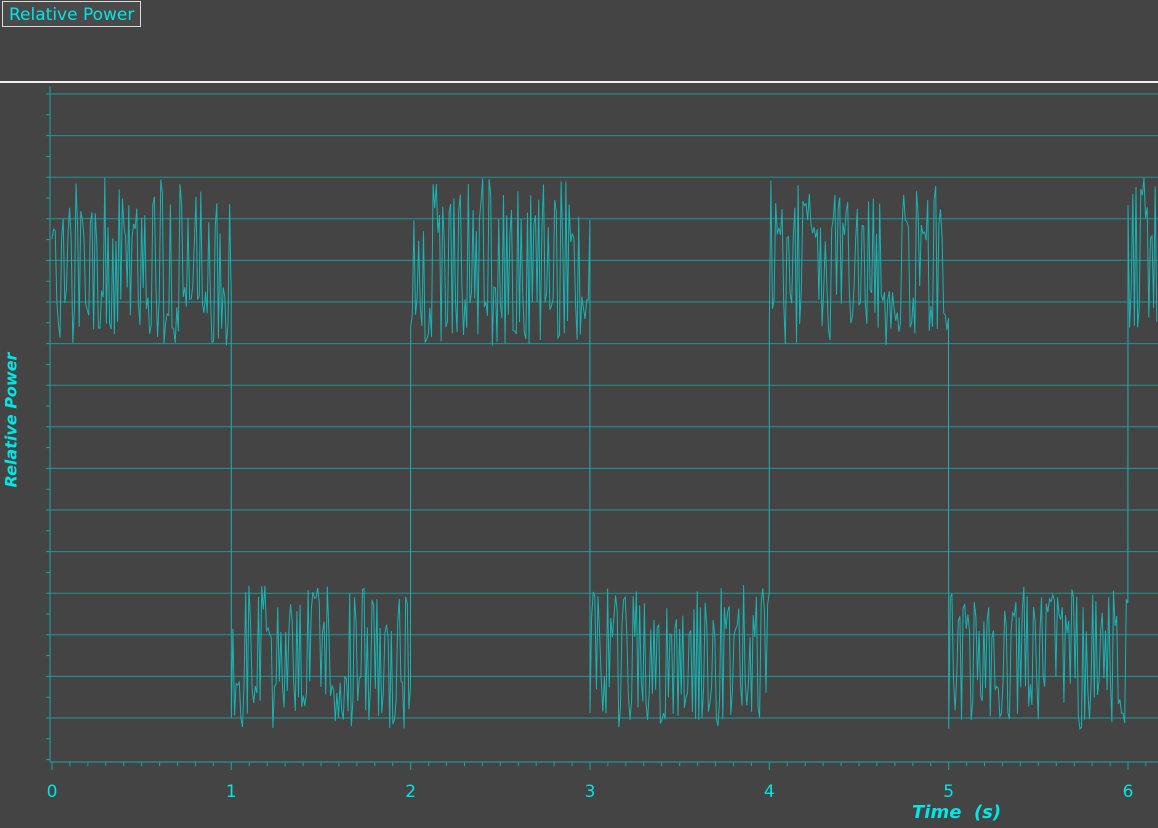 The height and width of the screenshot is (828, 1158). What do you see at coordinates (957, 812) in the screenshot?
I see `x-axis-label: Time (s)` at bounding box center [957, 812].